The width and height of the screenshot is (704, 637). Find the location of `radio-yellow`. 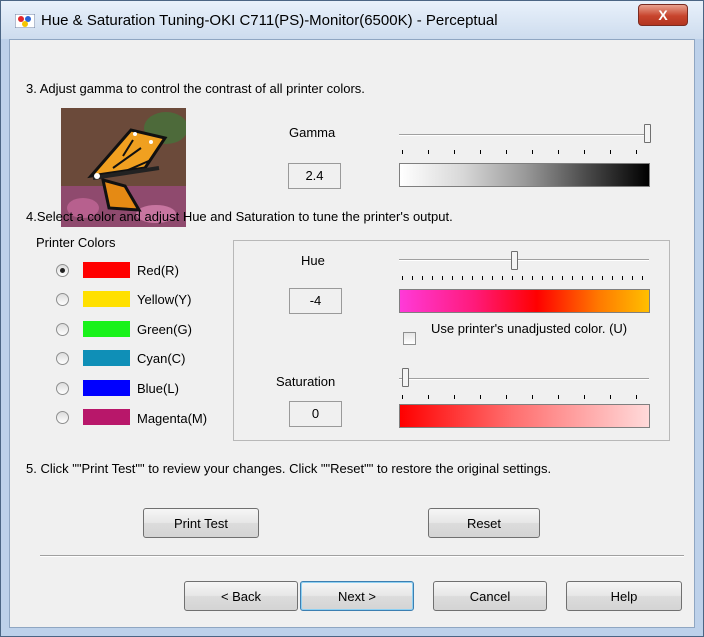

radio-yellow is located at coordinates (62, 299).